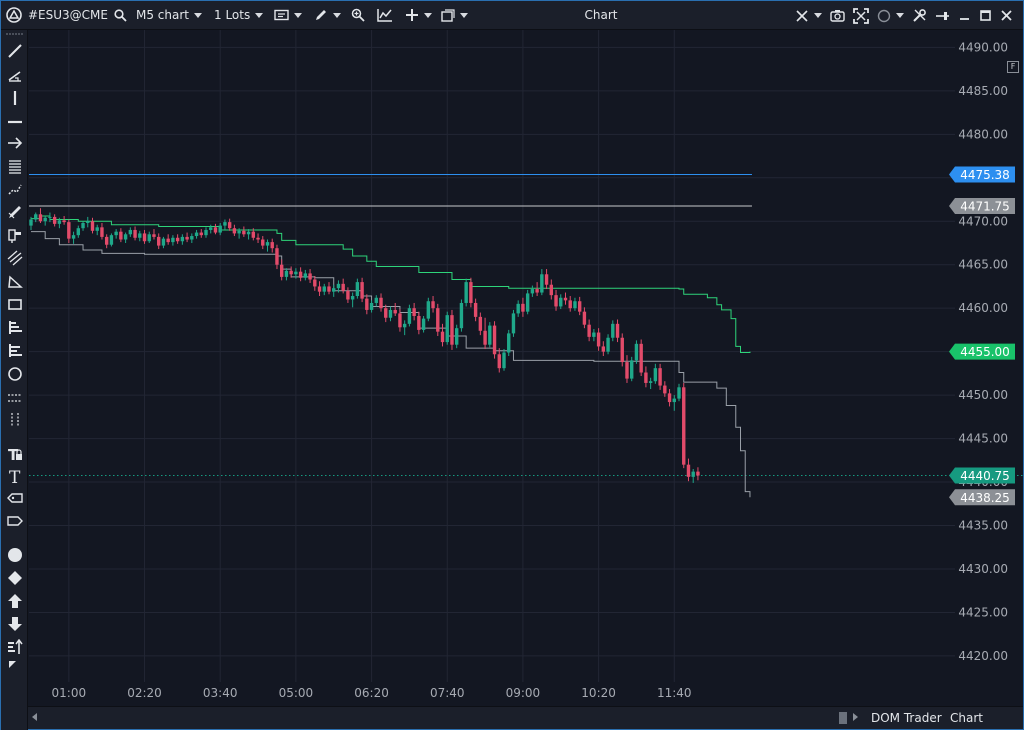  What do you see at coordinates (942, 15) in the screenshot?
I see `pin-icon` at bounding box center [942, 15].